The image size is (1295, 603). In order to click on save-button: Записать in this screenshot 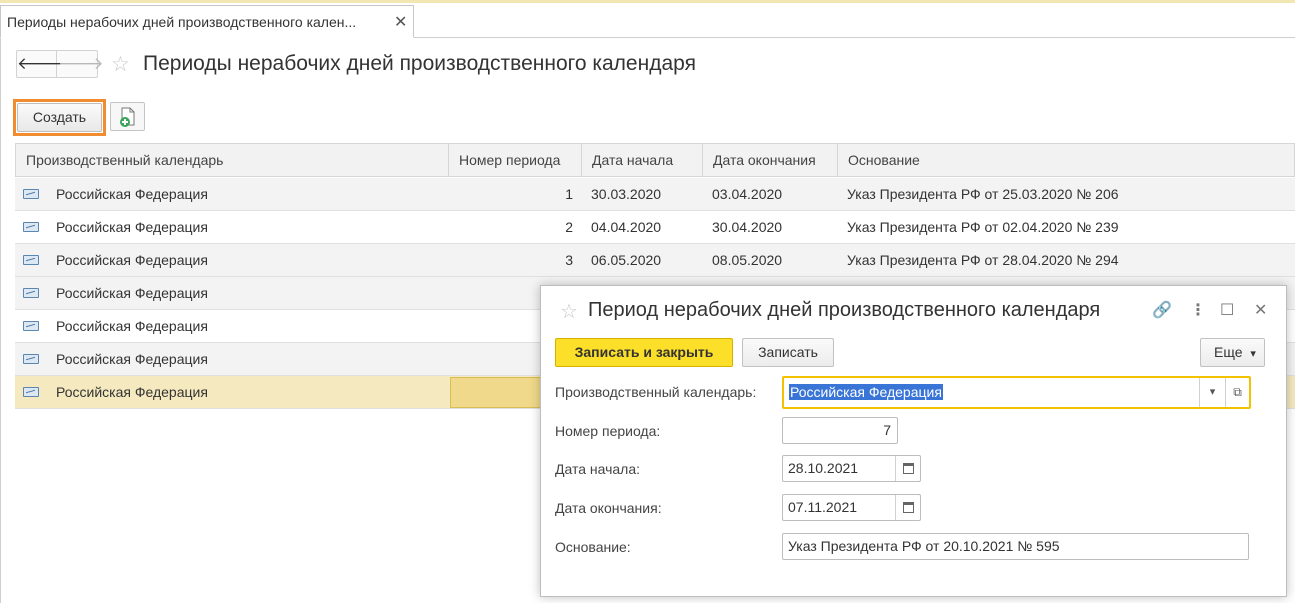, I will do `click(788, 352)`.